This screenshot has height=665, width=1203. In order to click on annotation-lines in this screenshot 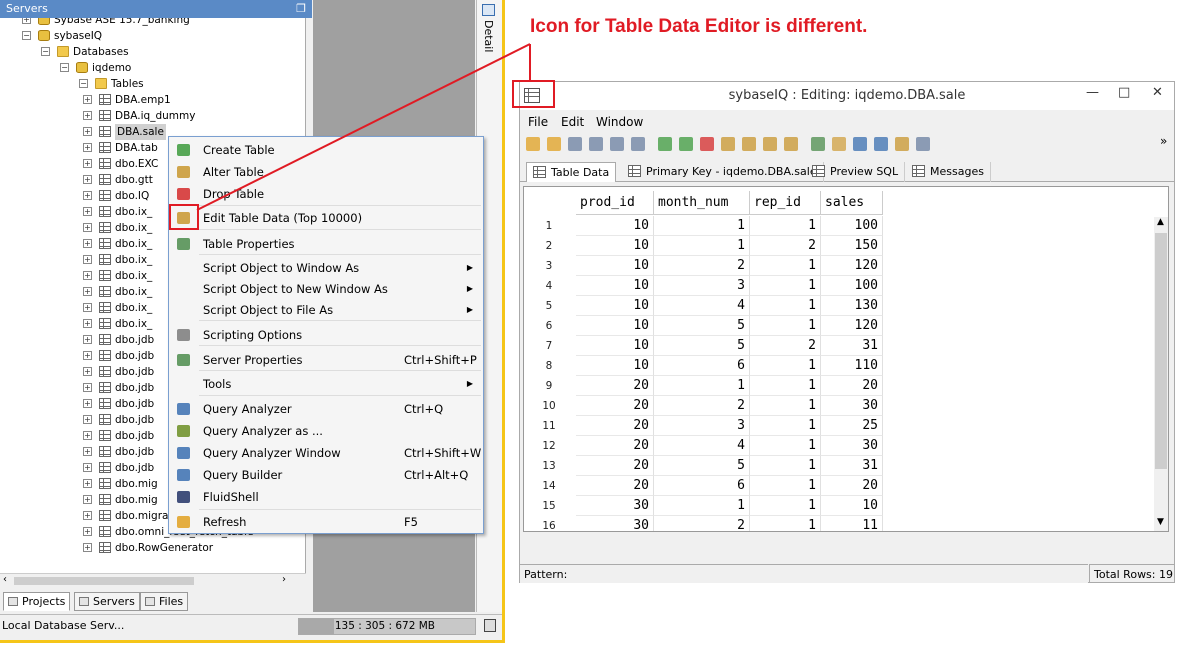, I will do `click(363, 127)`.